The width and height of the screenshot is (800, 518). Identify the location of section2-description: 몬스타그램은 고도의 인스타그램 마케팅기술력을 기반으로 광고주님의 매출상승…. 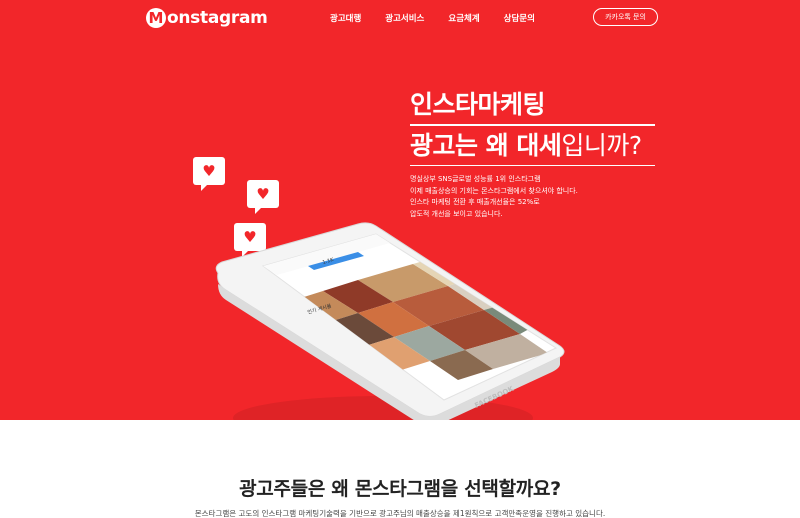
(400, 513).